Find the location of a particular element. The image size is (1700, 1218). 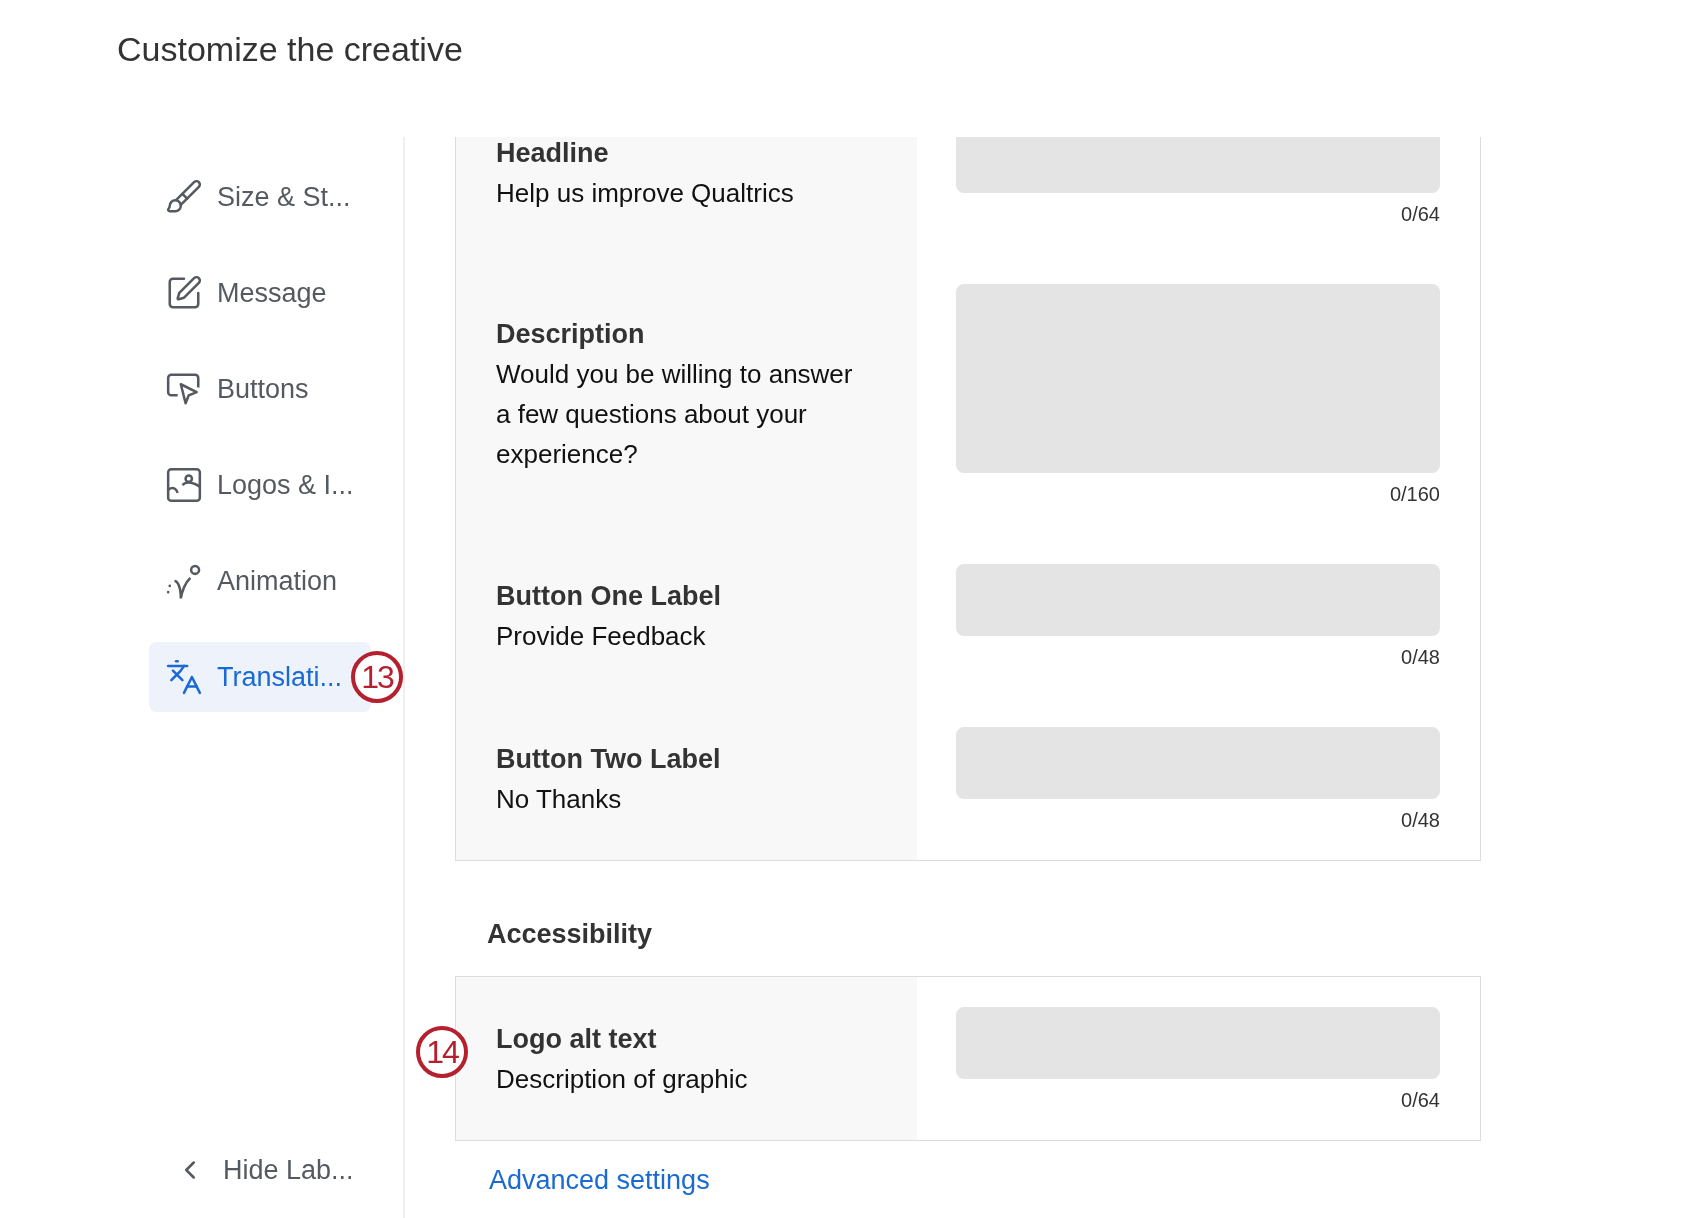

field-label: Button One Label is located at coordinates (609, 596).